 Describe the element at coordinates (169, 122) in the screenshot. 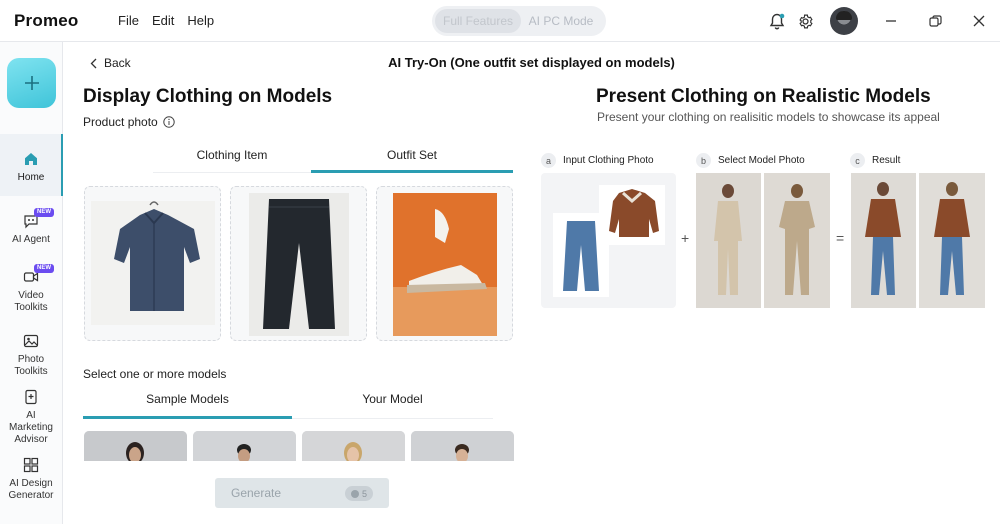

I see `info-icon` at that location.